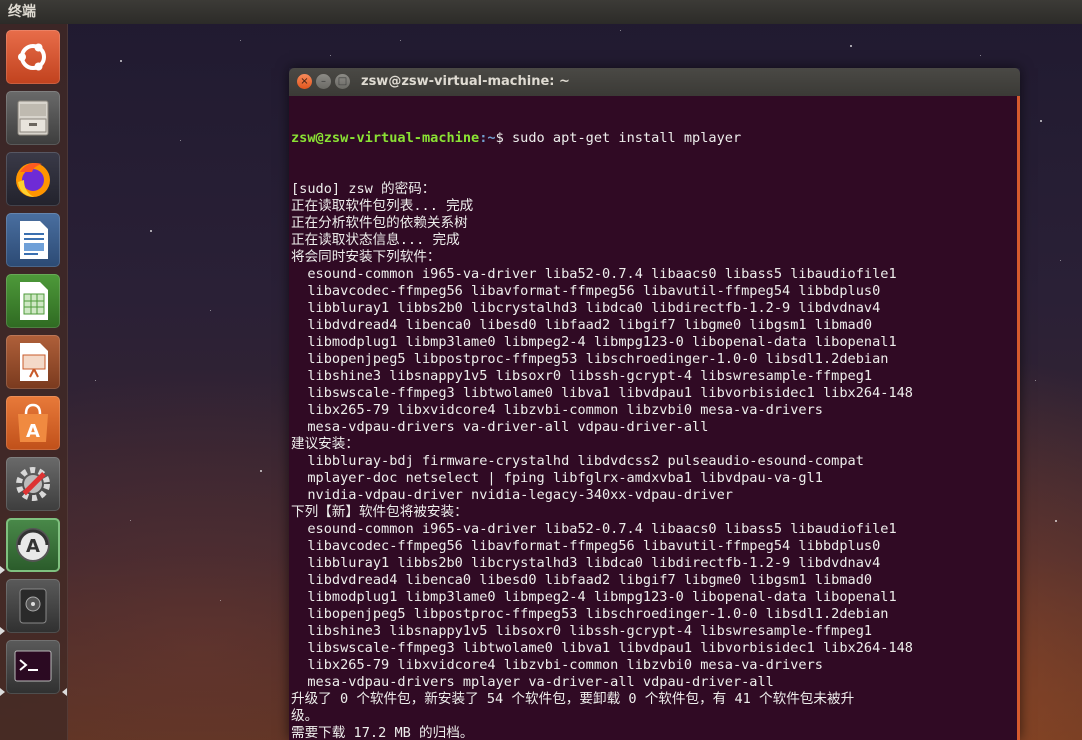 This screenshot has height=740, width=1082. I want to click on launcher-item-disks, so click(33, 606).